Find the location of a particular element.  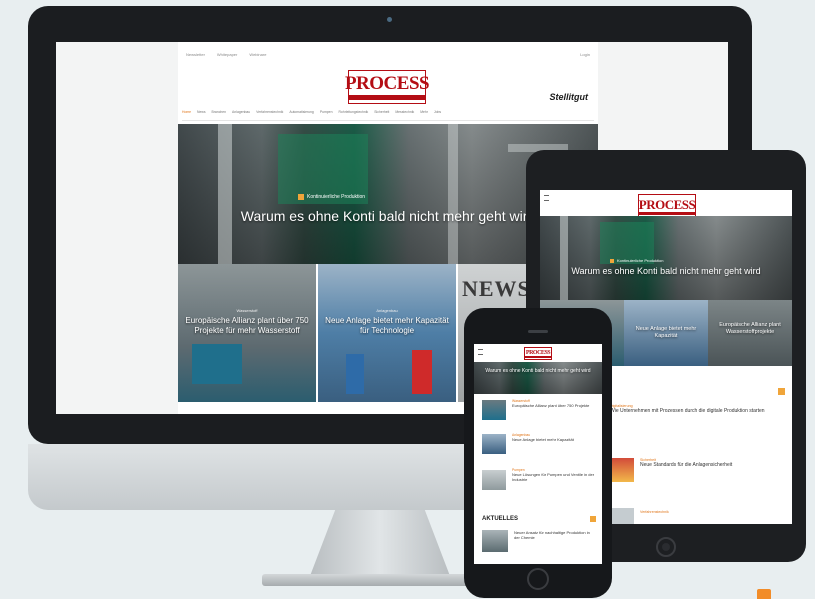

list-item: Verfahrenstechnik is located at coordinates (713, 512).